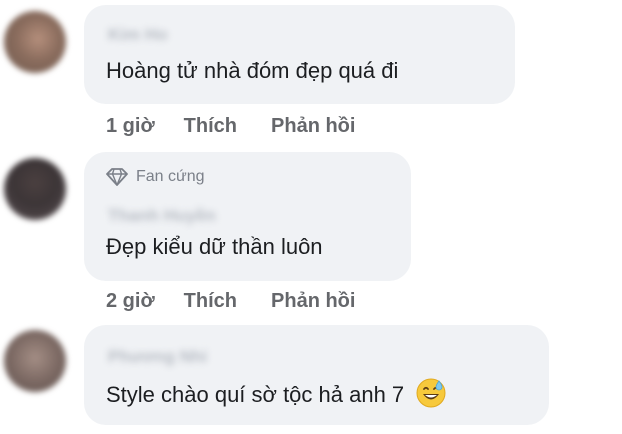  What do you see at coordinates (431, 393) in the screenshot?
I see `grinning-face-with-sweat-emoji-icon` at bounding box center [431, 393].